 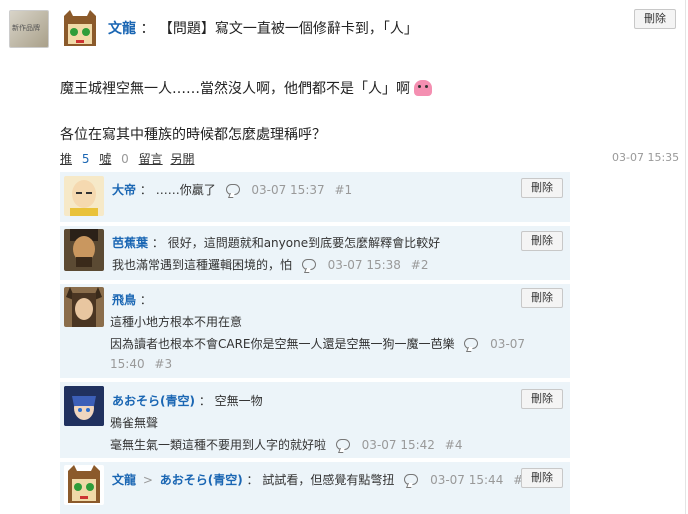 What do you see at coordinates (235, 89) in the screenshot?
I see `post-body-text-1: 魔王城裡空無一人……當然沒人啊，他們都不是「人」啊` at bounding box center [235, 89].